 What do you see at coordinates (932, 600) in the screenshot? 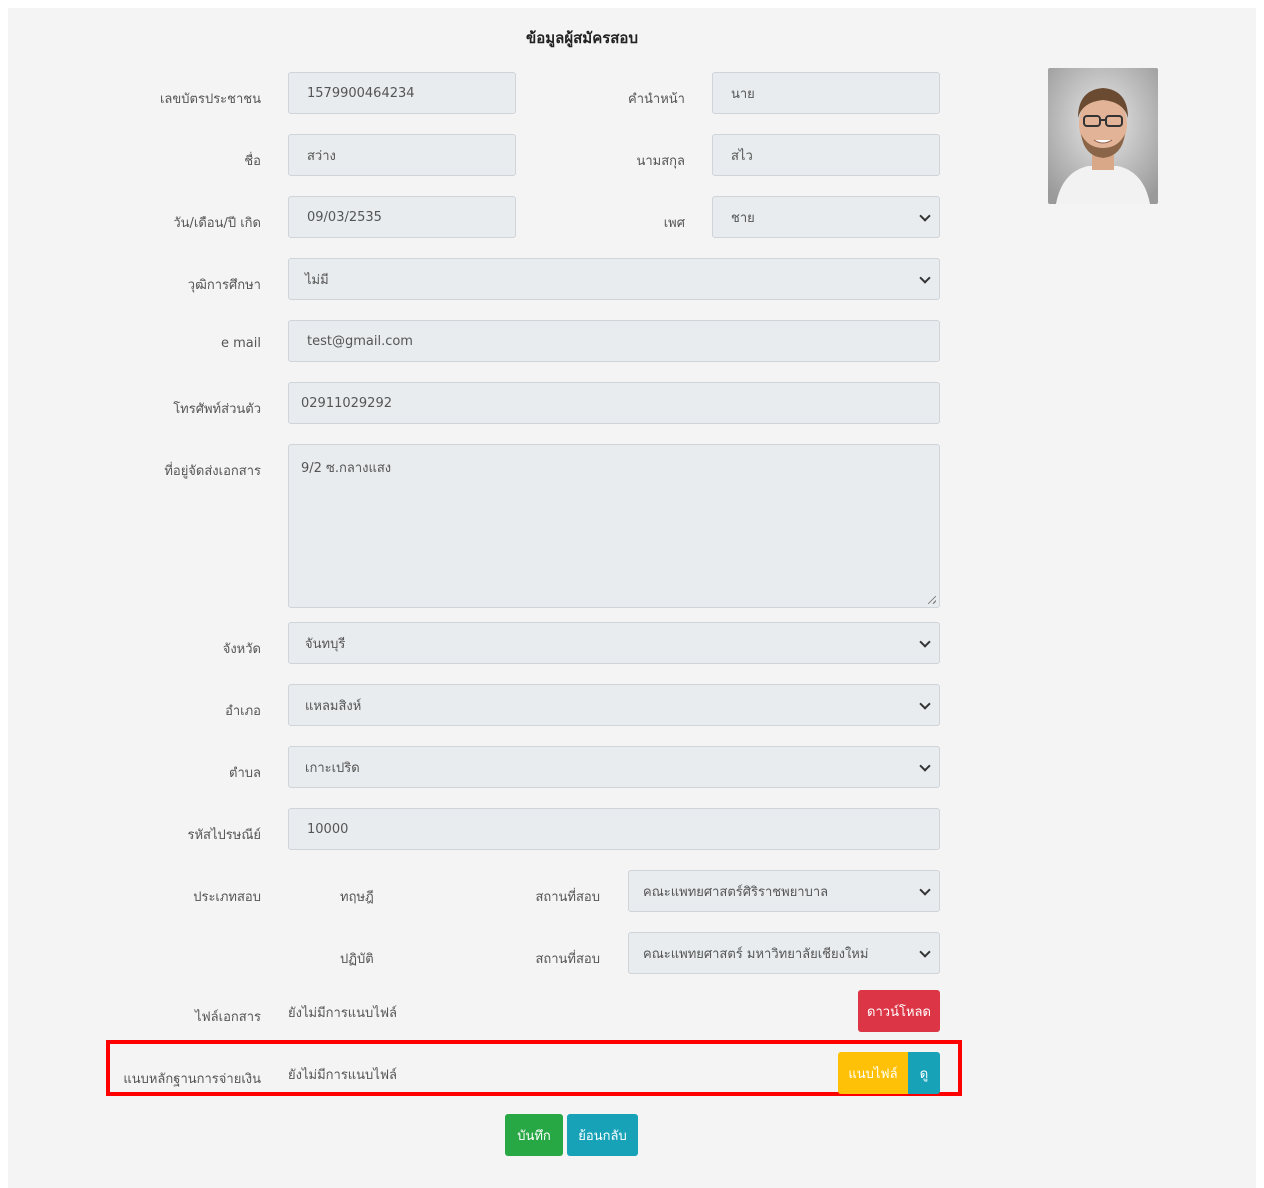
I see `resize-grip-icon` at bounding box center [932, 600].